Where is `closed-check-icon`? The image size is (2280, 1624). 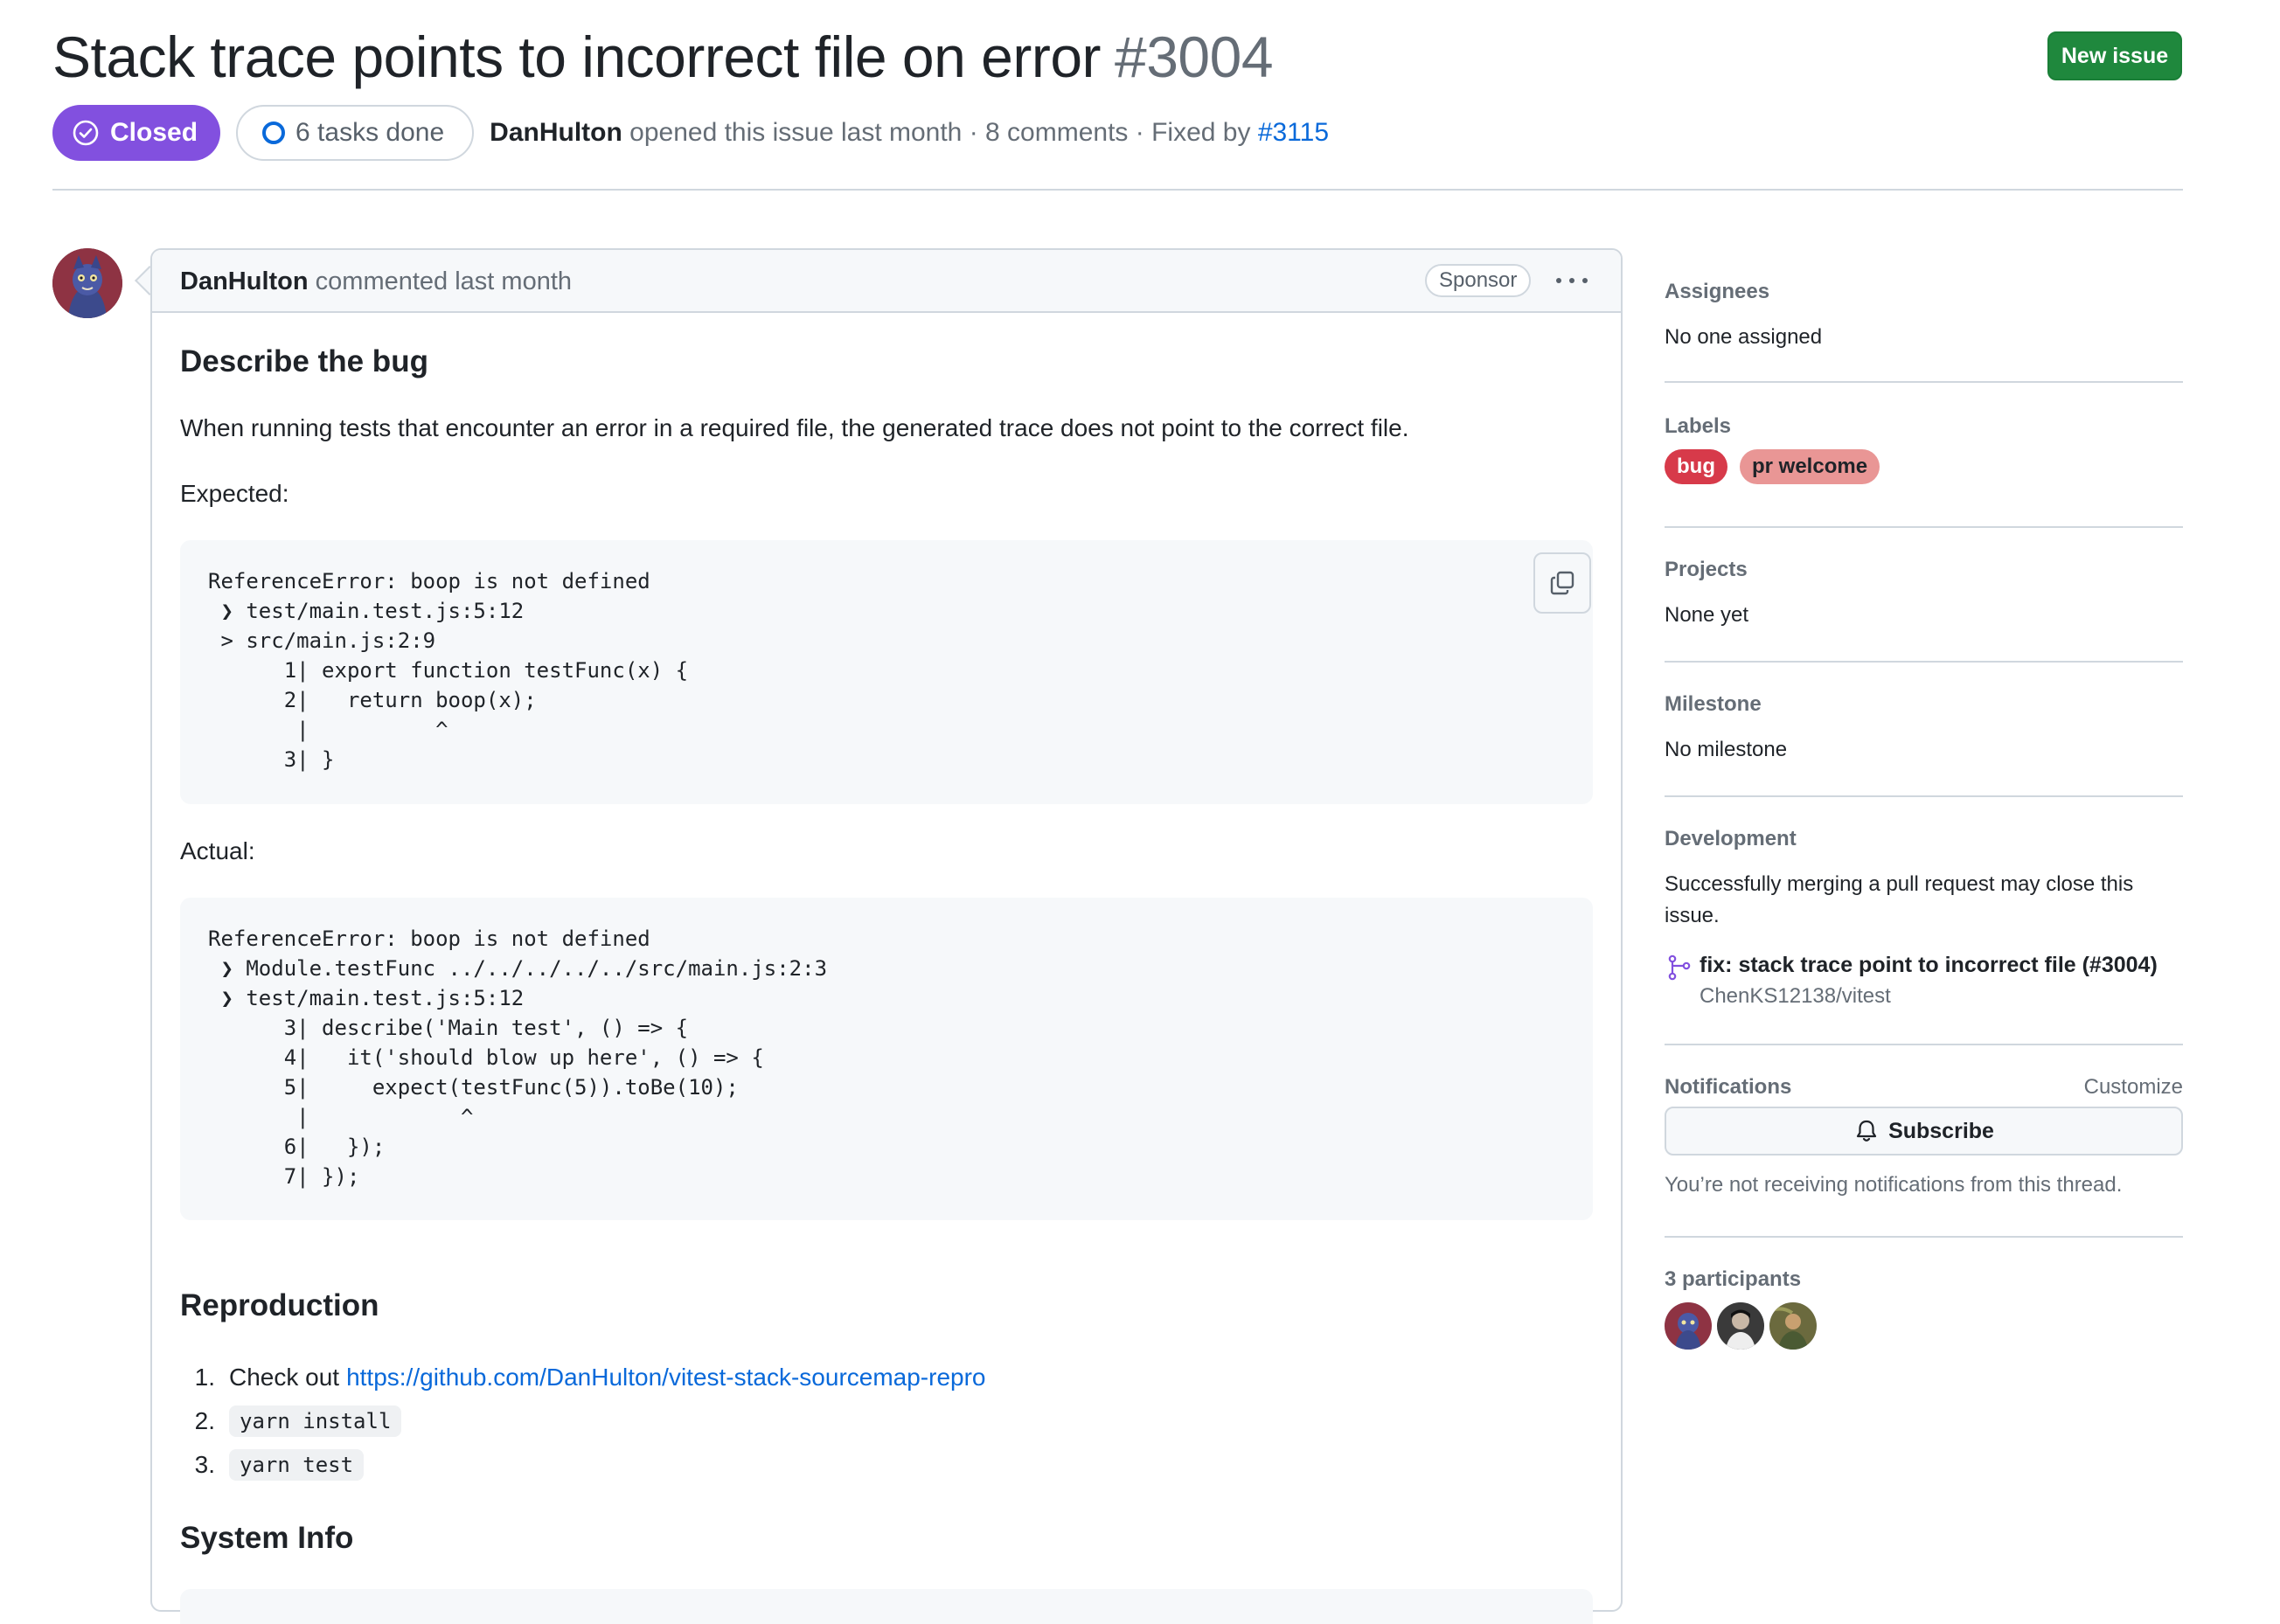
closed-check-icon is located at coordinates (86, 133).